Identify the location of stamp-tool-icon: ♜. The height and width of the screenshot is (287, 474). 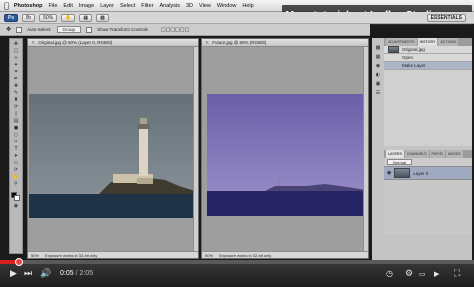
(16, 100).